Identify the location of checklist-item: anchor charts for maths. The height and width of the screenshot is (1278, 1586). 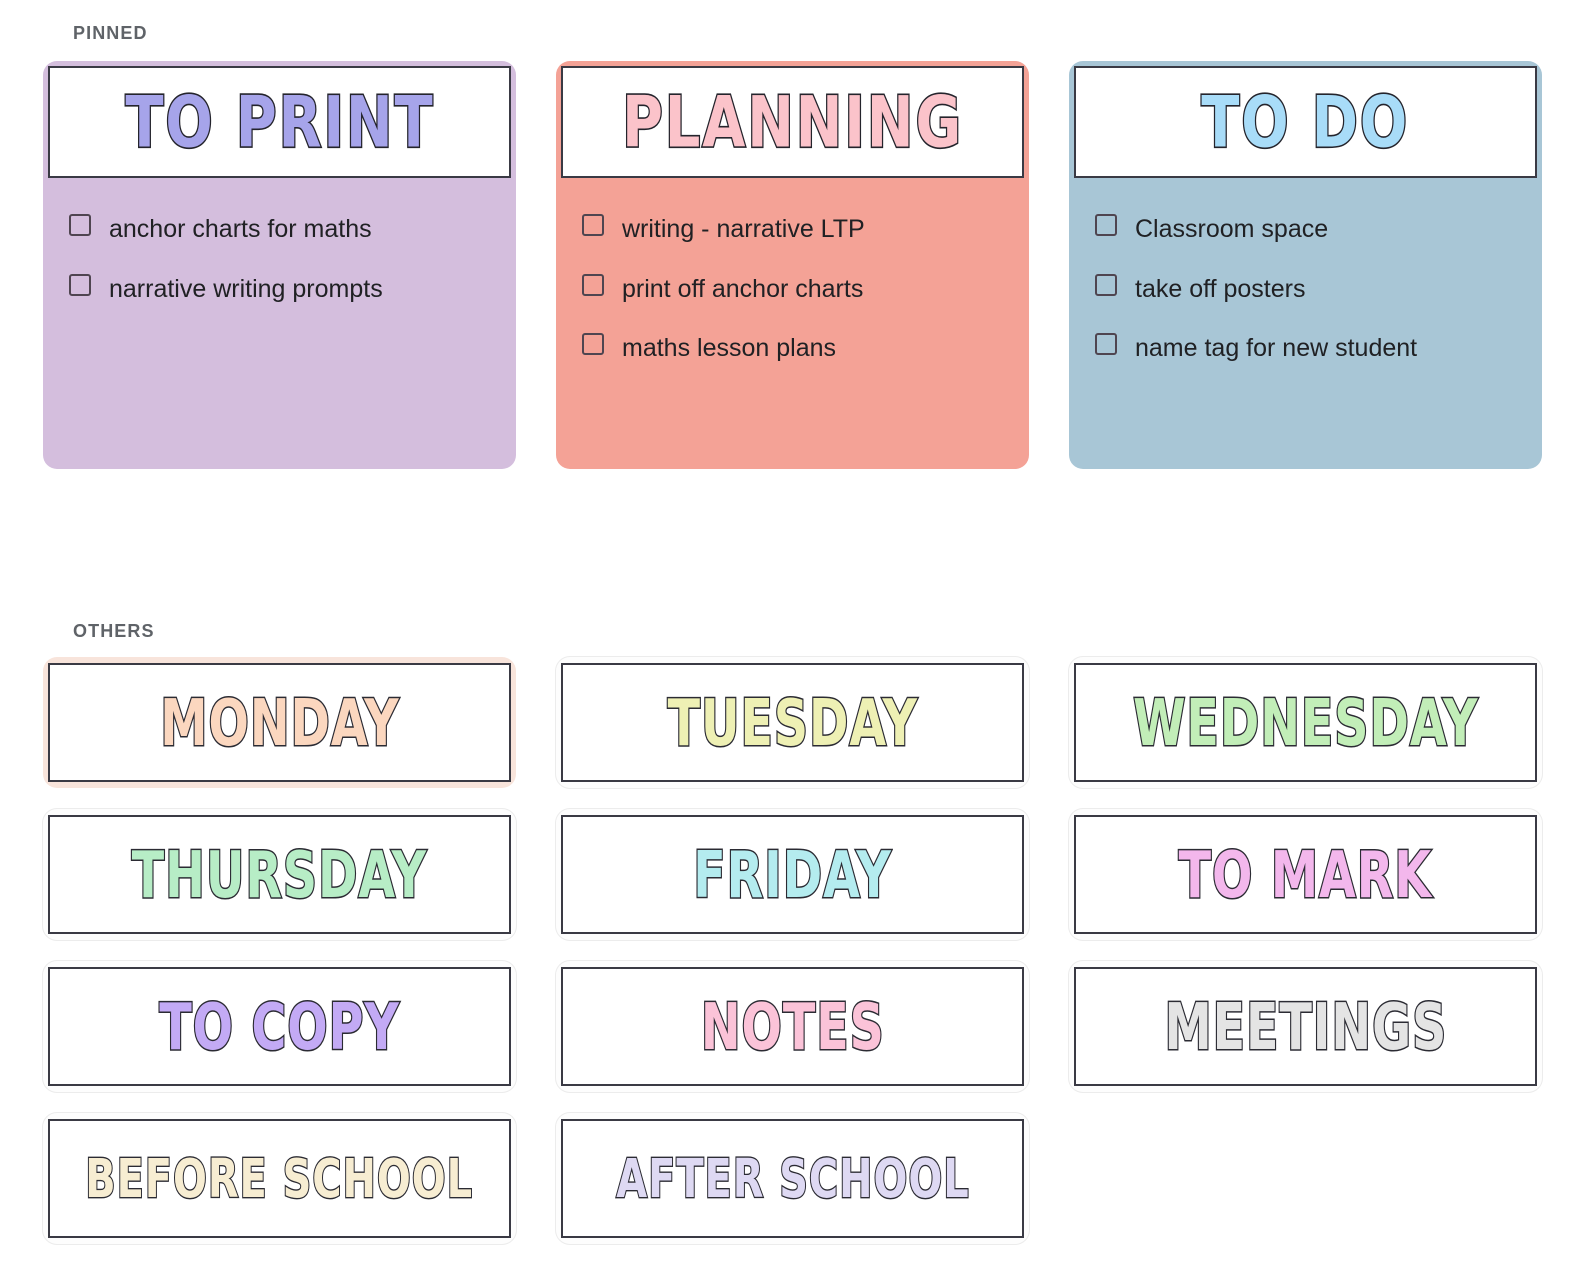
(279, 230).